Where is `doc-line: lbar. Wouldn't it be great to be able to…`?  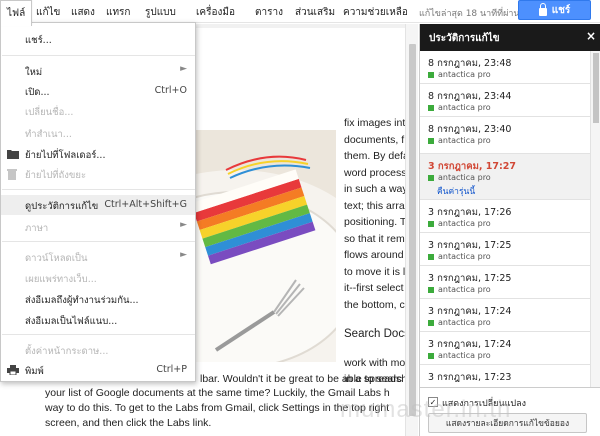
doc-line: lbar. Wouldn't it be great to be able to… is located at coordinates (301, 379).